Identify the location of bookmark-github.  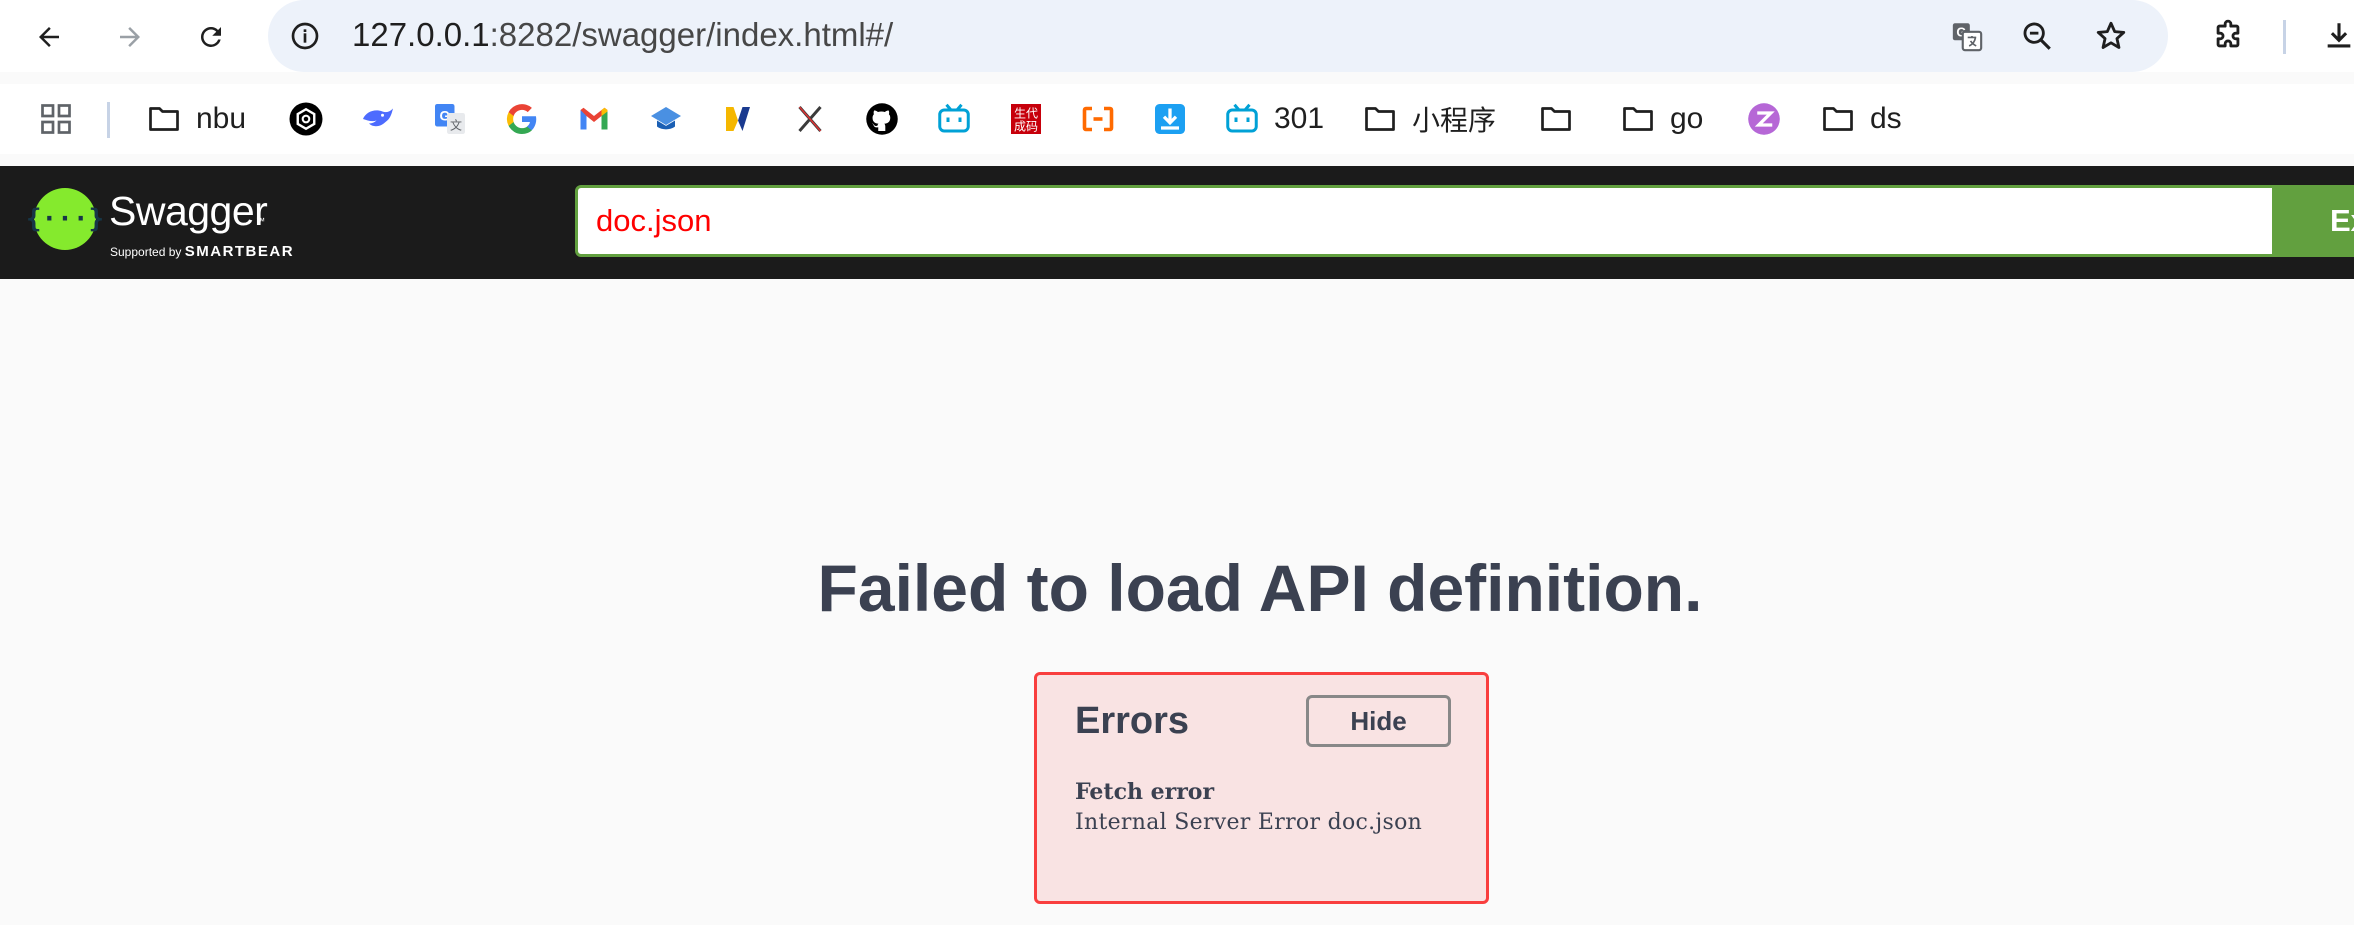
(882, 119).